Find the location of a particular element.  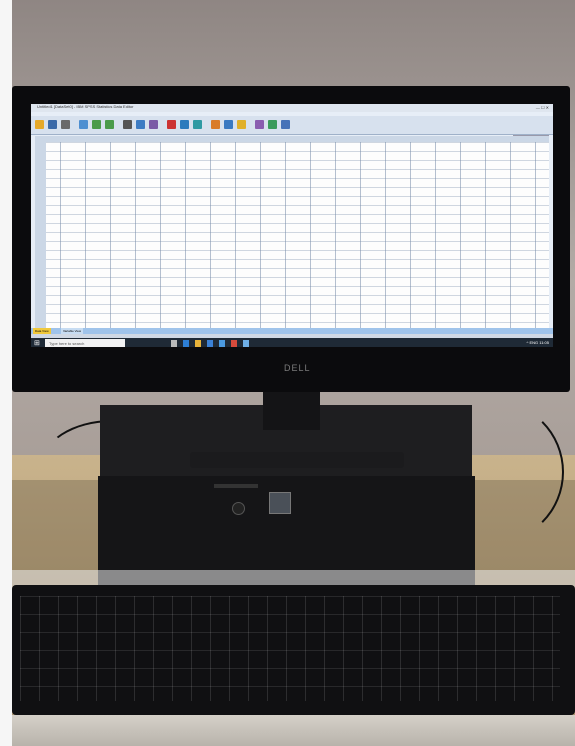

foreground-surface is located at coordinates (293, 730).